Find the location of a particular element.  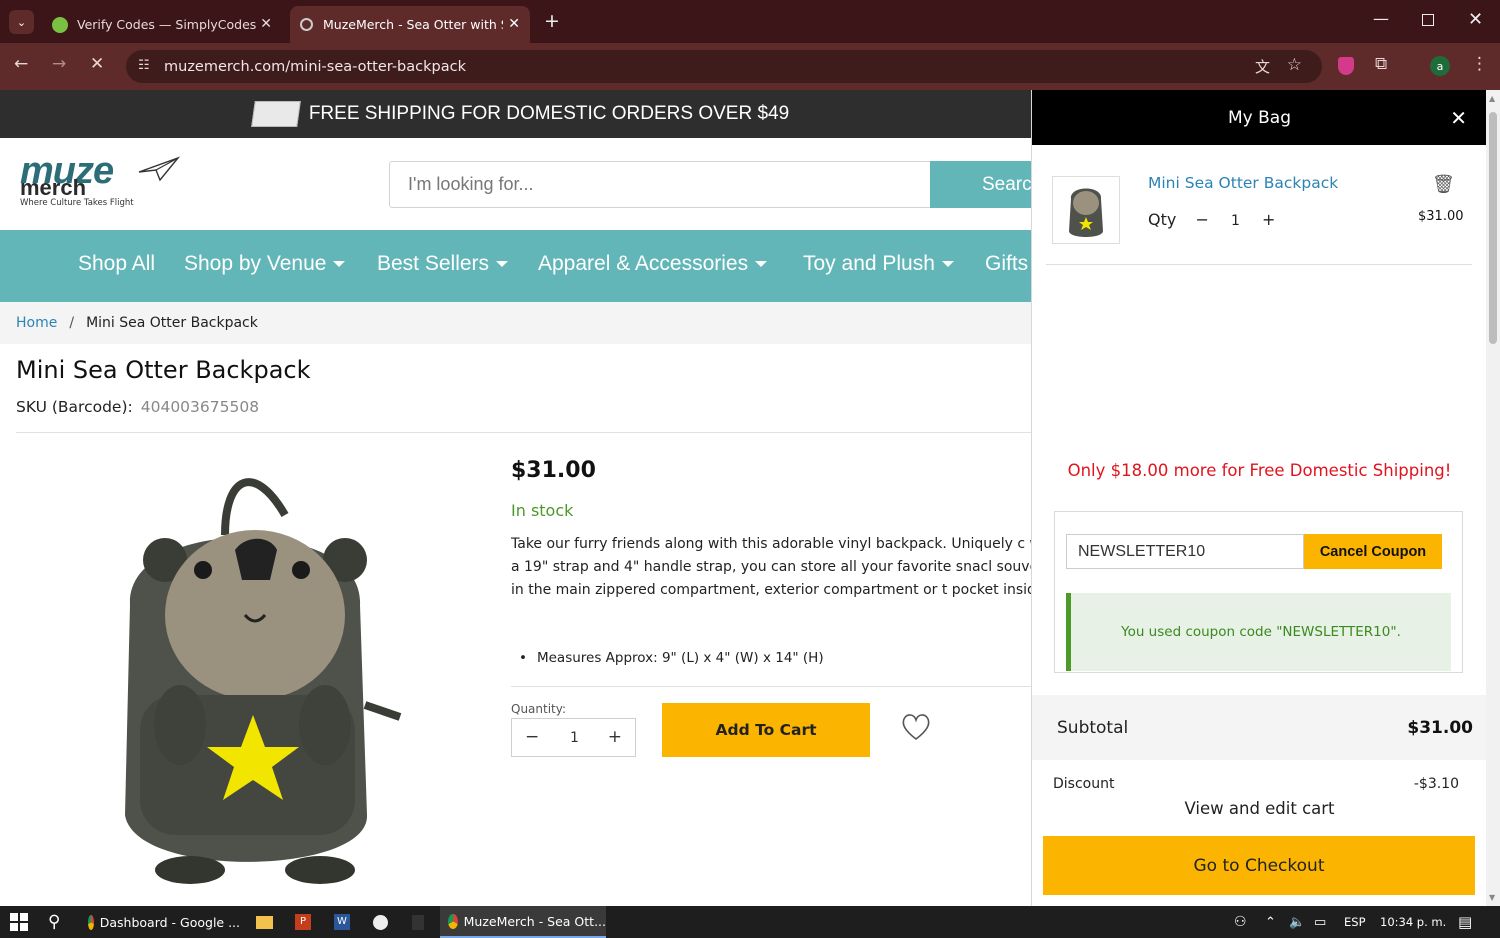

cart-item-price: $31.00 is located at coordinates (1441, 216).